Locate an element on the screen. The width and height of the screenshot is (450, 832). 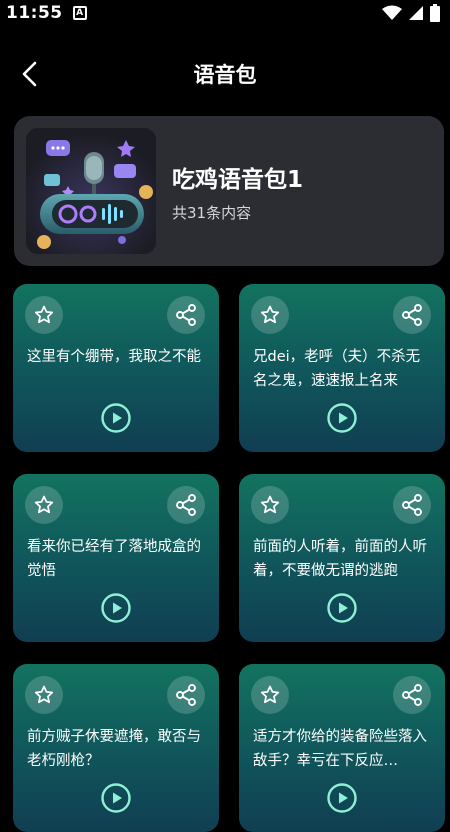
voice-clip-card: 前方贼子休要遮掩，敢否与老朽刚枪？ is located at coordinates (116, 748).